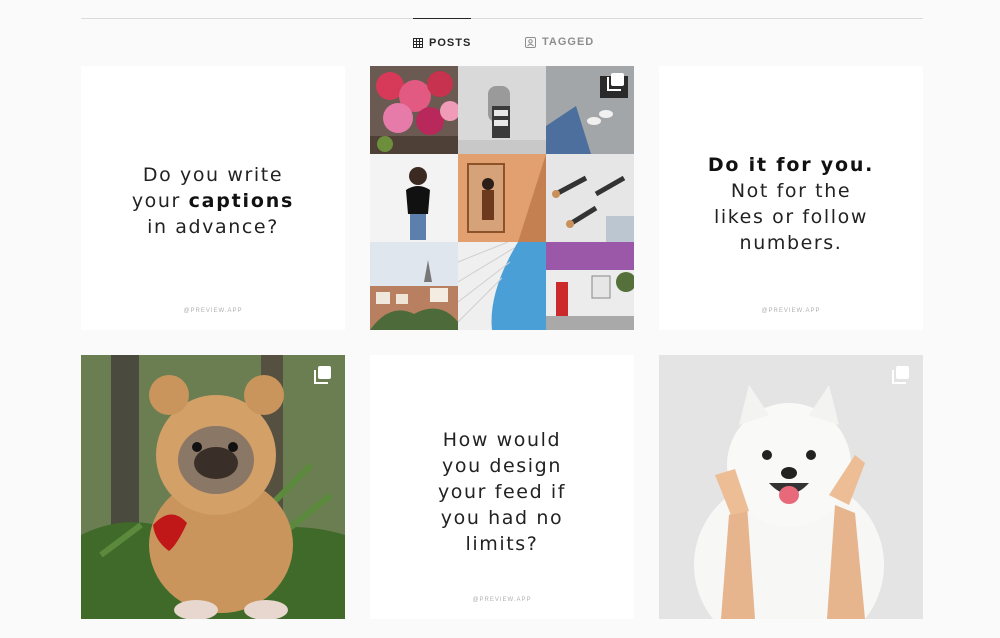  What do you see at coordinates (414, 198) in the screenshot?
I see `collage-woman-photo` at bounding box center [414, 198].